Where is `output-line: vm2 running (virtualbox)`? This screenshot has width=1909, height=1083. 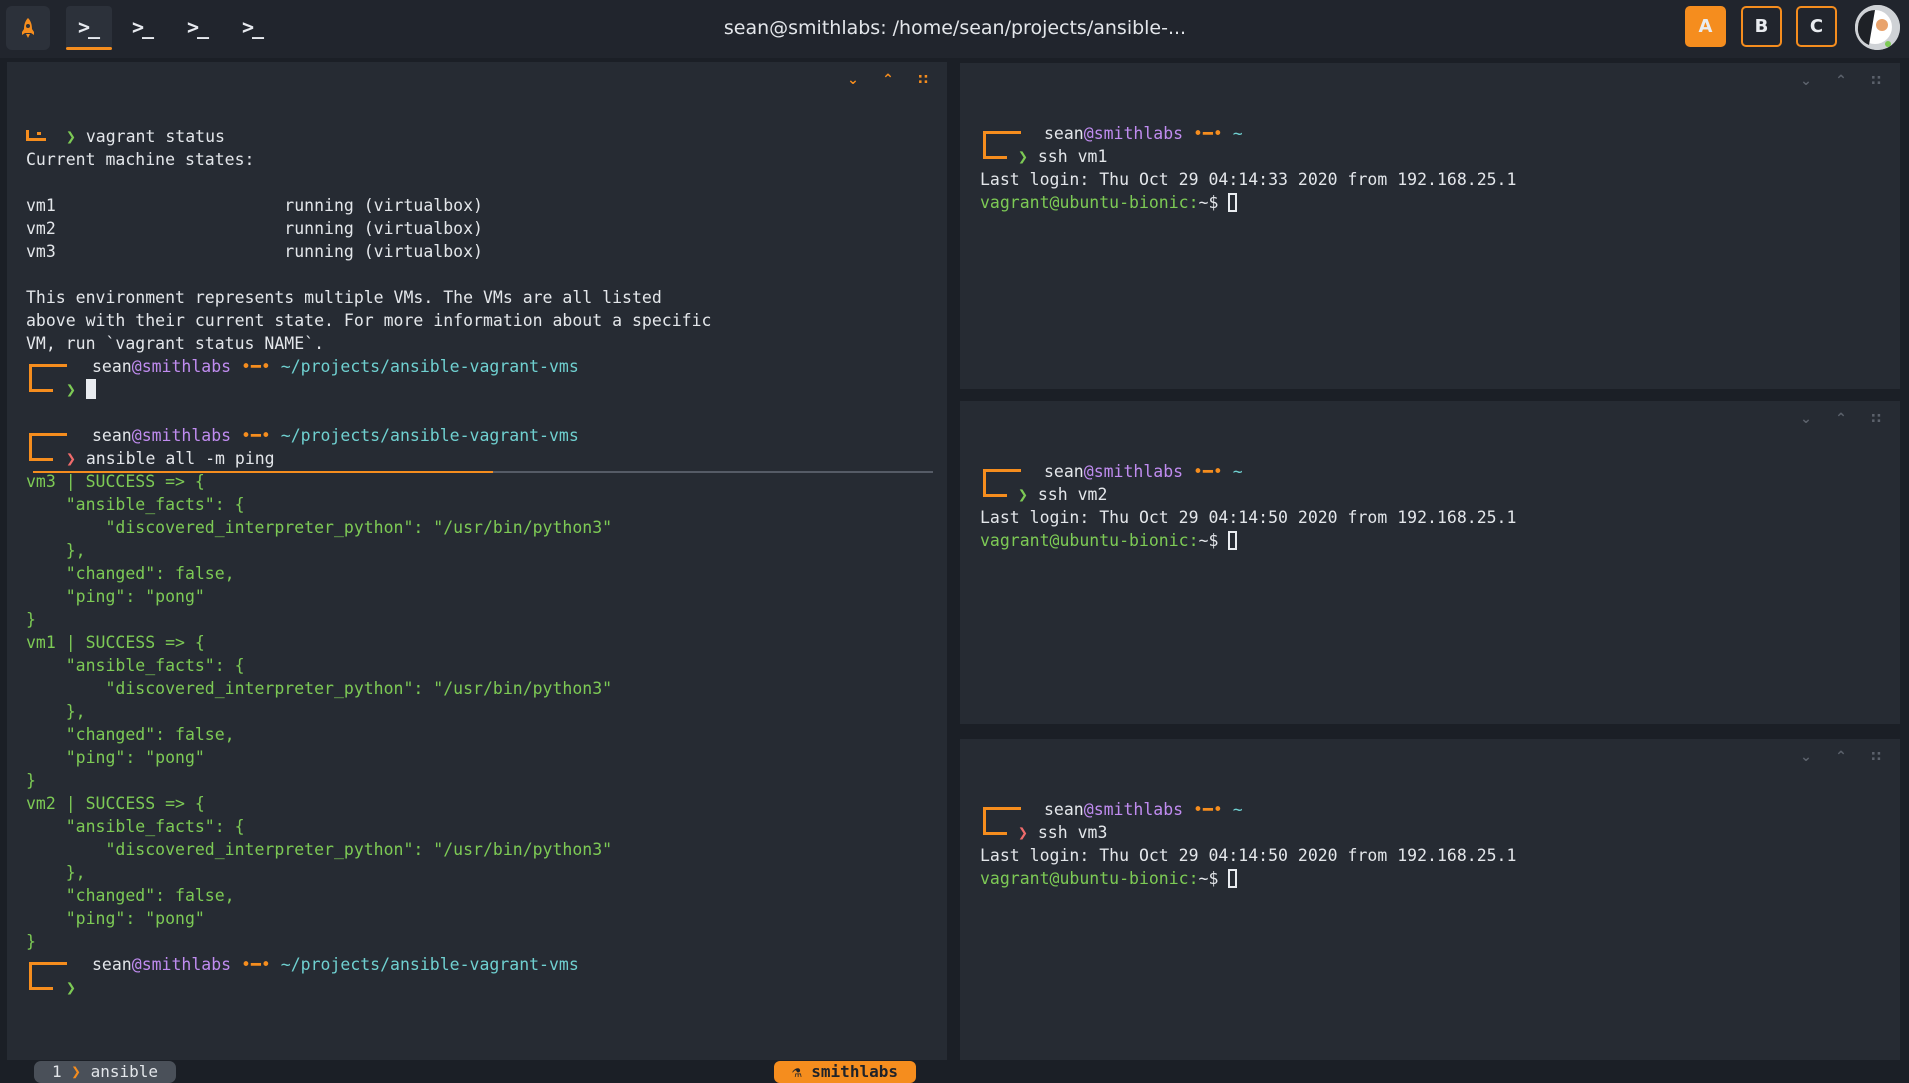 output-line: vm2 running (virtualbox) is located at coordinates (254, 228).